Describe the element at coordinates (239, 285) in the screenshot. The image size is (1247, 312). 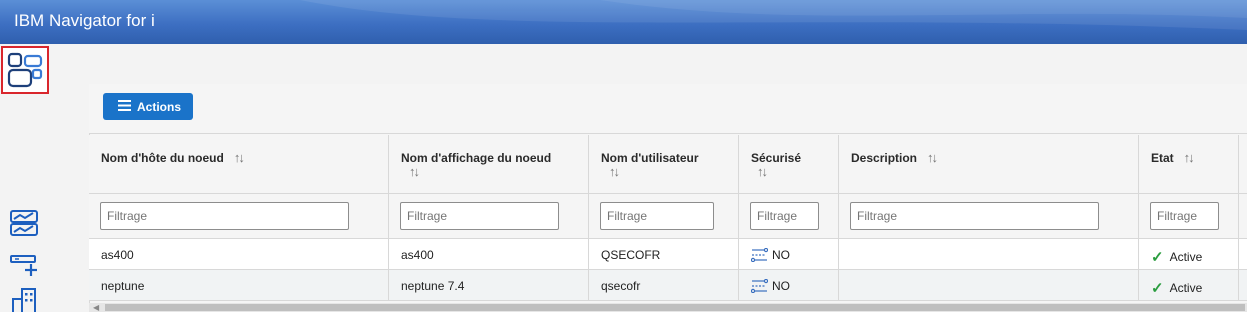
I see `cell-host: neptune` at that location.